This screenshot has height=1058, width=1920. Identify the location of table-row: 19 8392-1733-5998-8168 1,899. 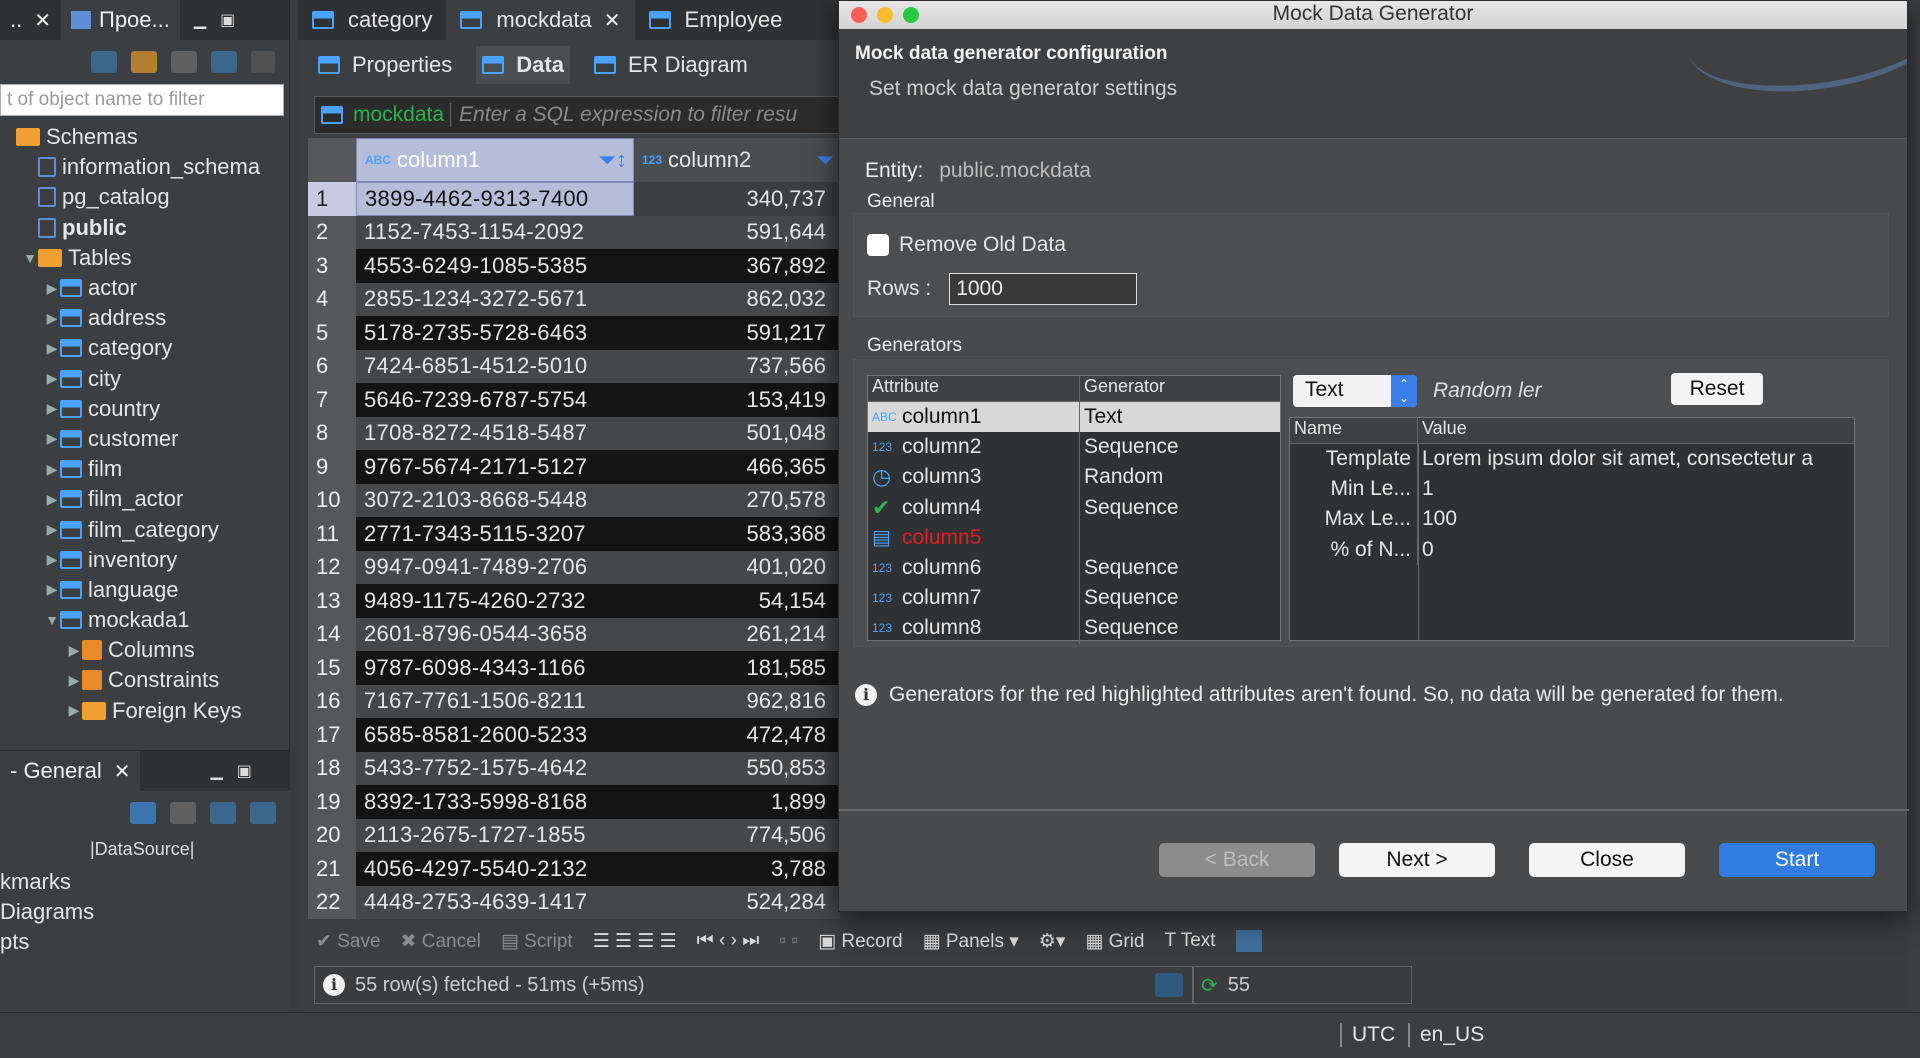
(574, 802).